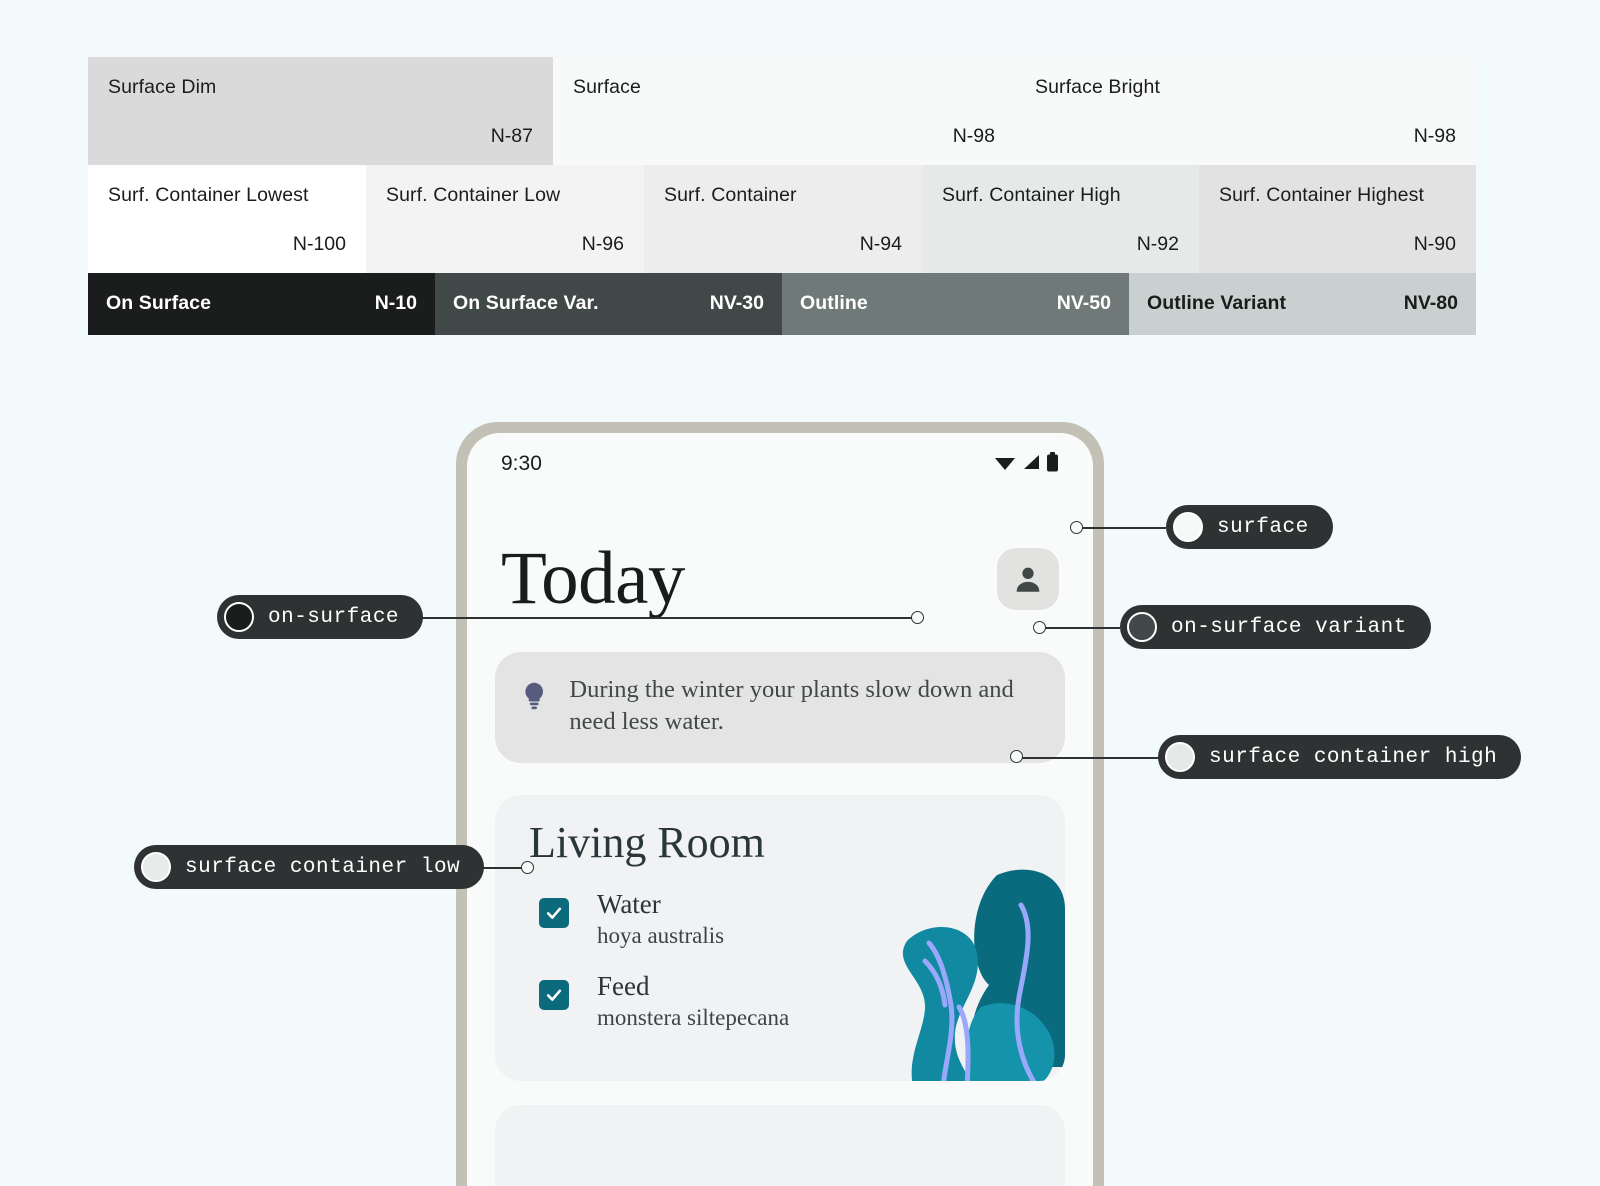 Image resolution: width=1600 pixels, height=1186 pixels. Describe the element at coordinates (1337, 219) in the screenshot. I see `swatch-surface-container-highest: Surf. Container Highest N-90` at that location.